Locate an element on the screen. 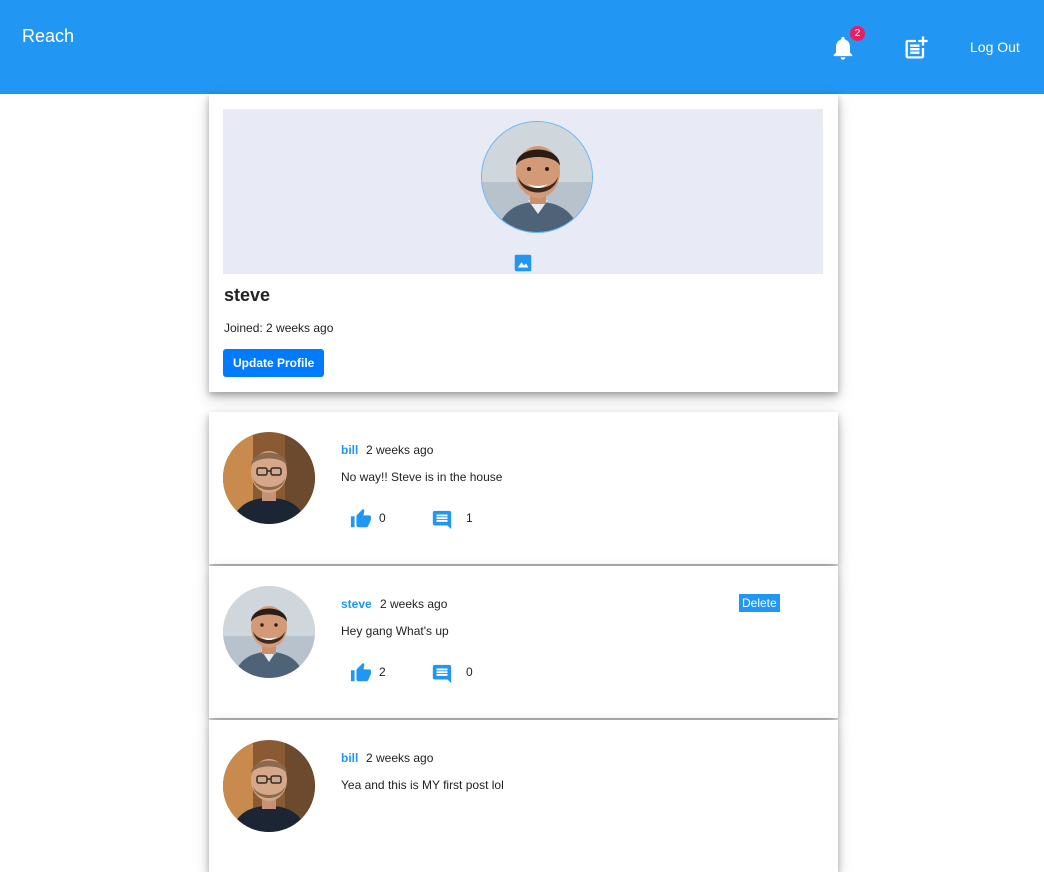  post-author-link: steve is located at coordinates (356, 604).